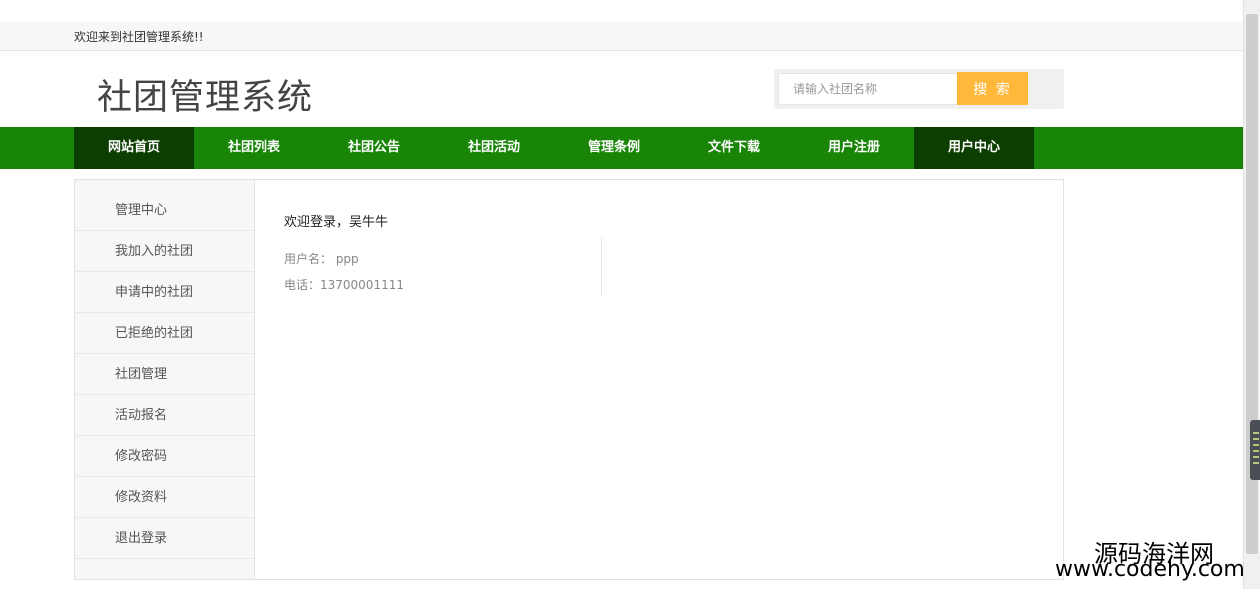 This screenshot has width=1260, height=589. Describe the element at coordinates (164, 415) in the screenshot. I see `sidebar-item-activity-signup: 活动报名` at that location.